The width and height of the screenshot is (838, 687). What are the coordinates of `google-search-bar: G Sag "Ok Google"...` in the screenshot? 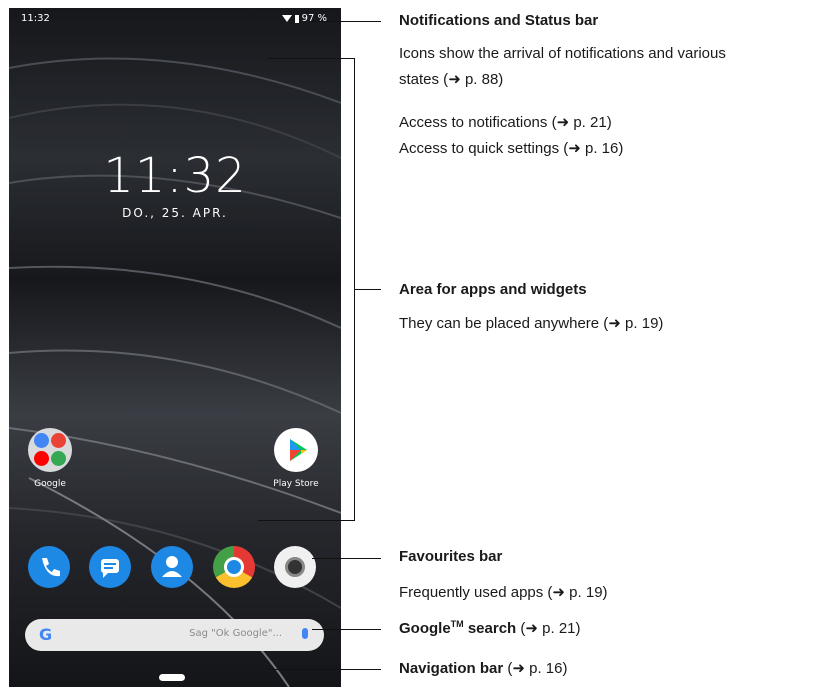 It's located at (174, 635).